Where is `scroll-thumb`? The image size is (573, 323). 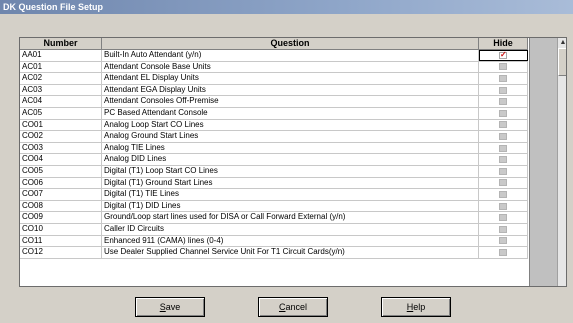
scroll-thumb is located at coordinates (562, 62).